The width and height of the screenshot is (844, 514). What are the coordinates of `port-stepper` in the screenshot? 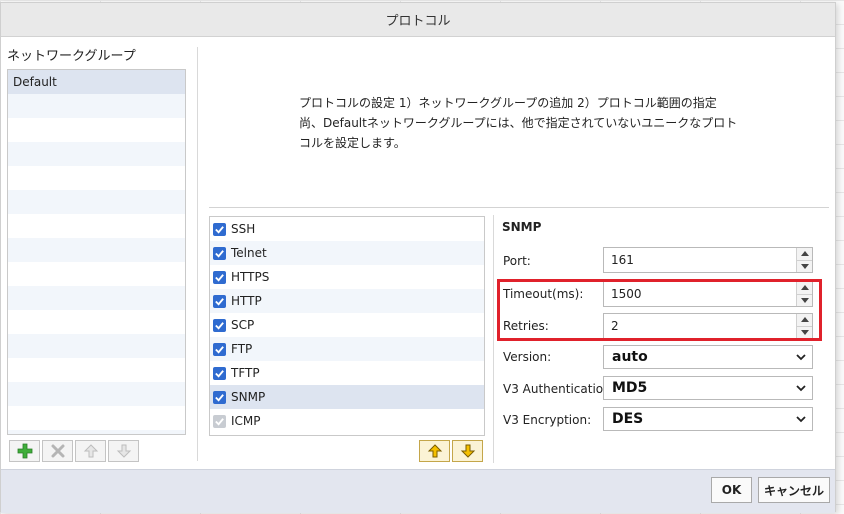 It's located at (708, 260).